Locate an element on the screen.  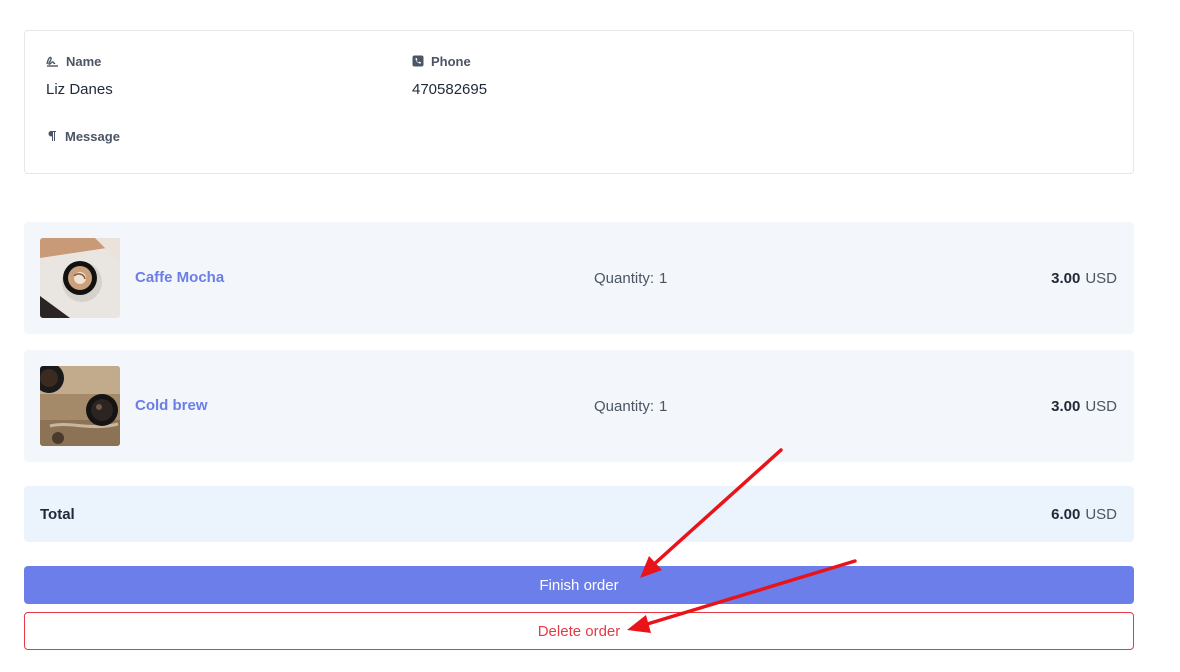
name-label: Name is located at coordinates (84, 61).